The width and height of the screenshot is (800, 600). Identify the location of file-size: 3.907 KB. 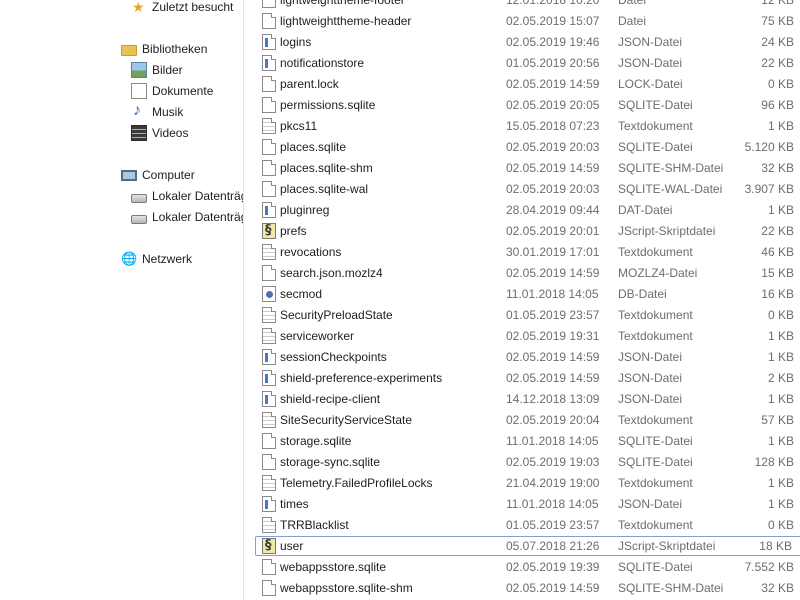
(769, 189).